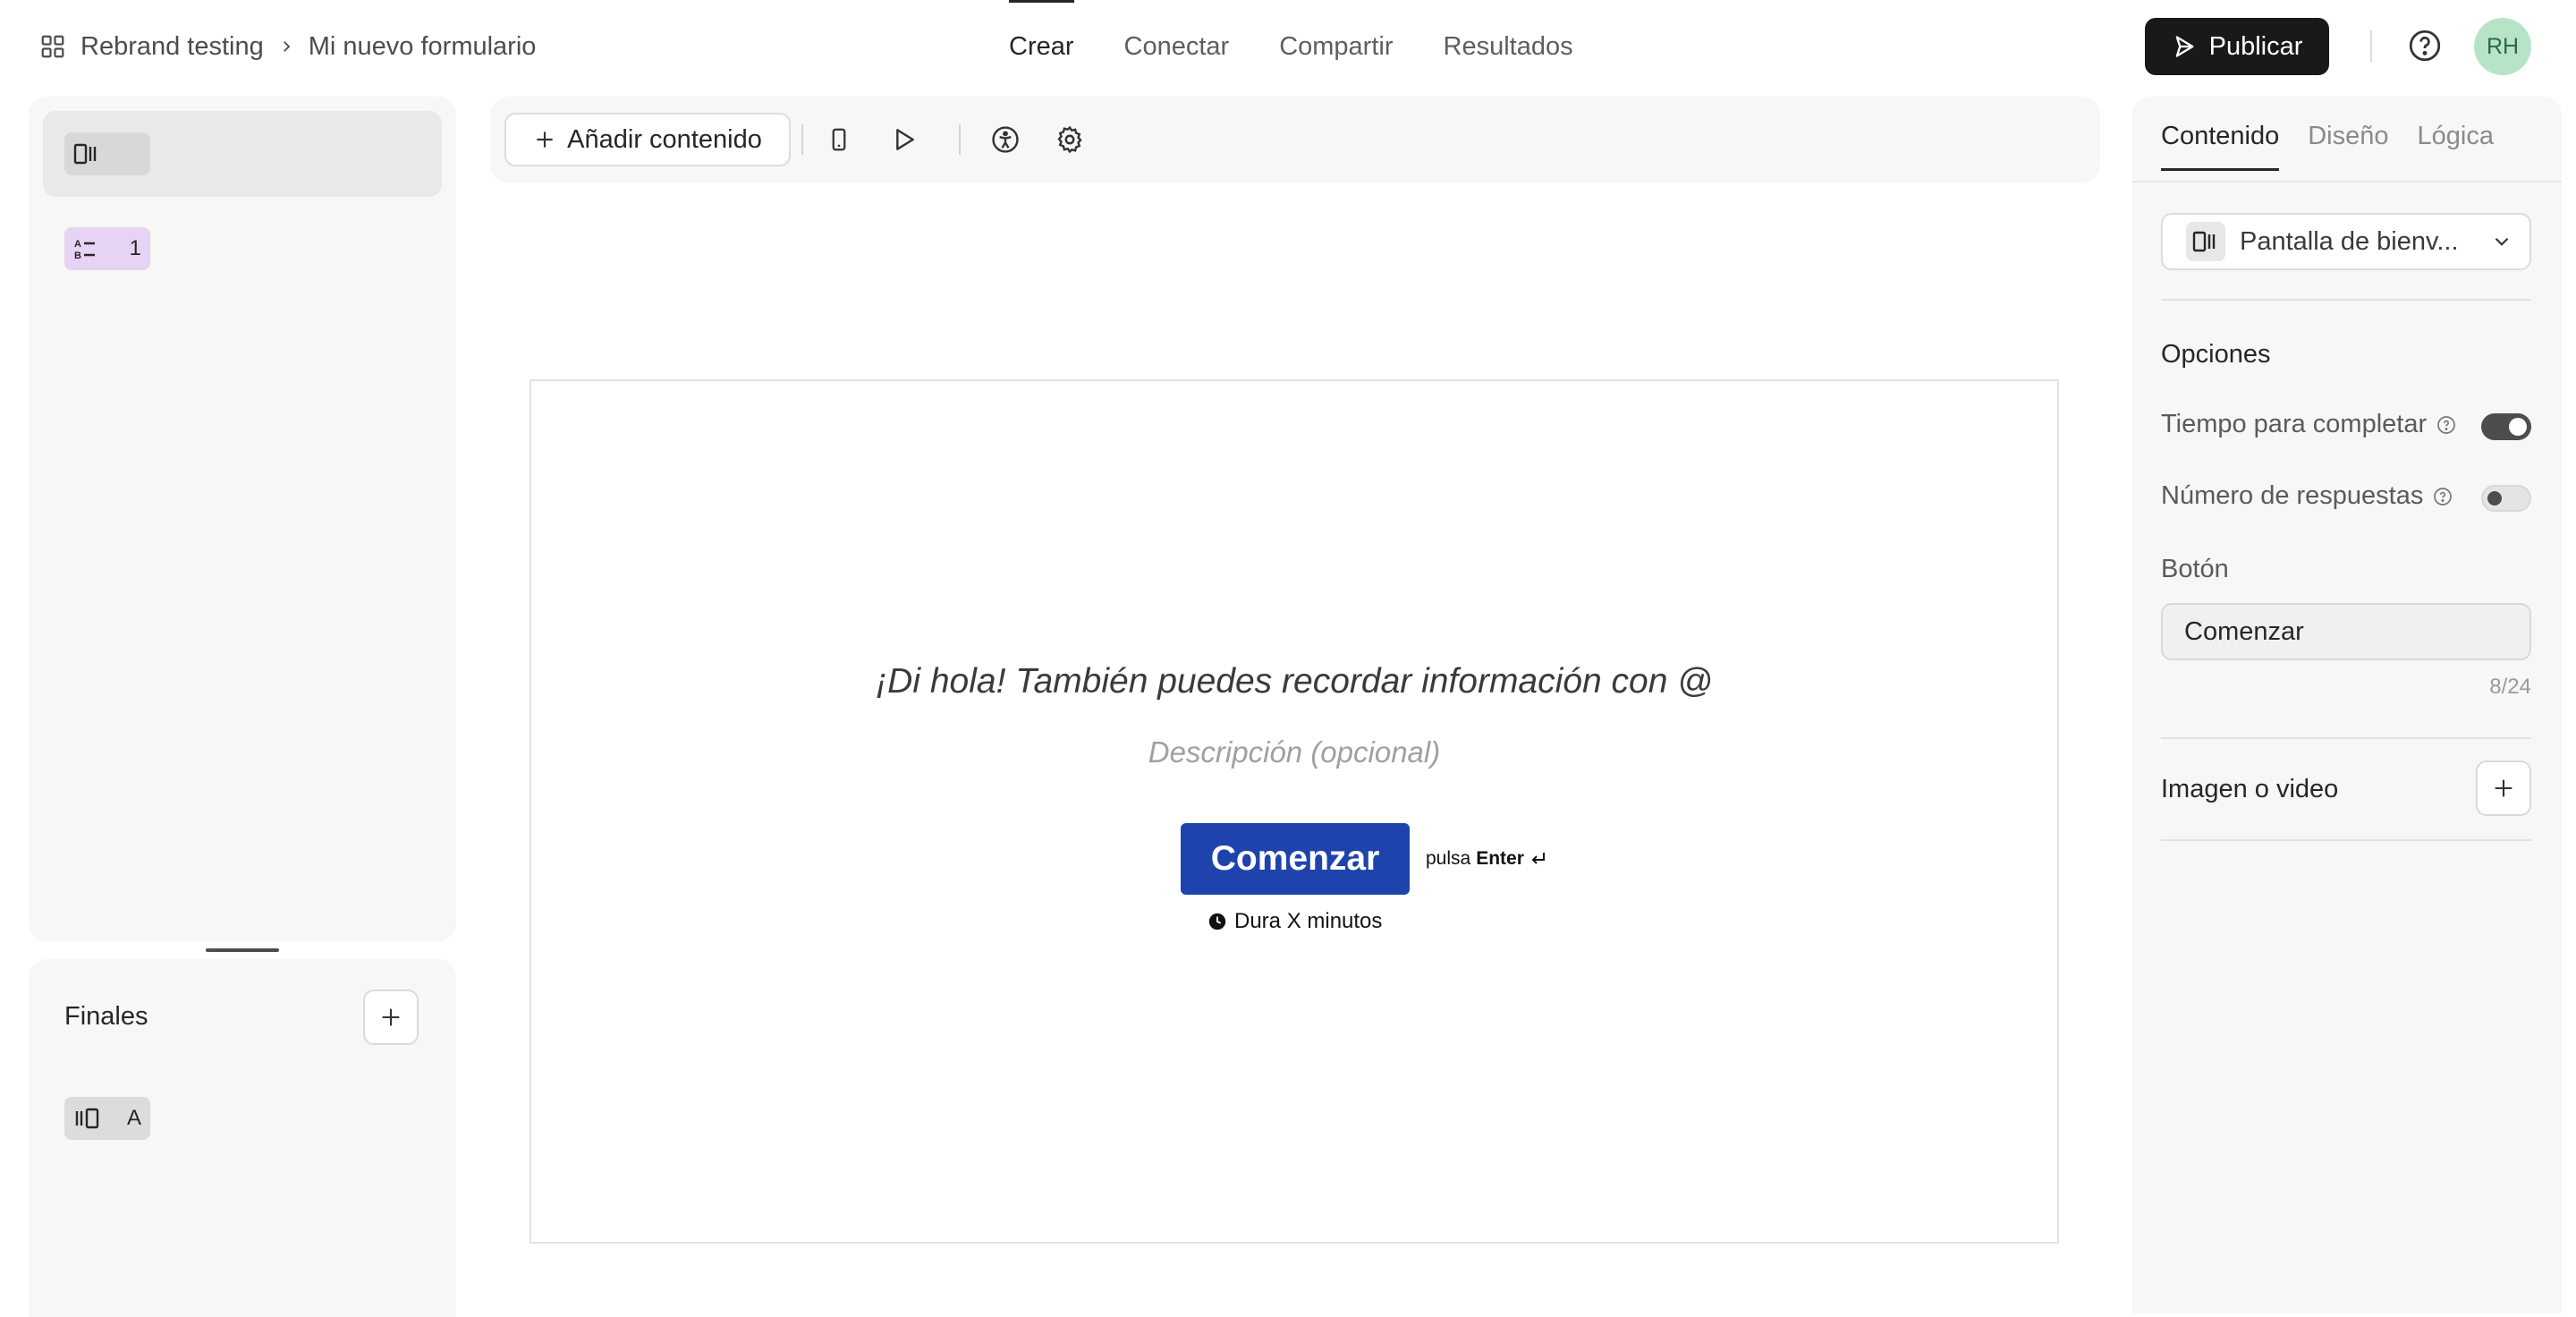 This screenshot has height=1317, width=2576. I want to click on breadcrumb: Rebrand testing Mi nuevo formulario, so click(287, 46).